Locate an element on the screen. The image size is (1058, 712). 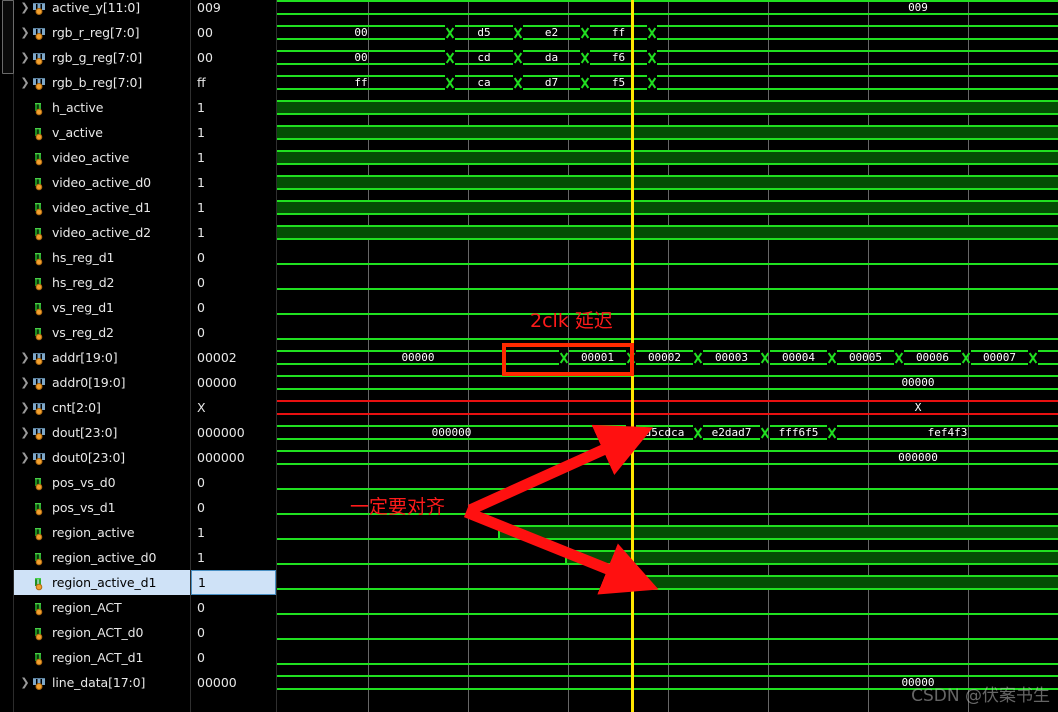
annotation-arrows is located at coordinates (561, 509).